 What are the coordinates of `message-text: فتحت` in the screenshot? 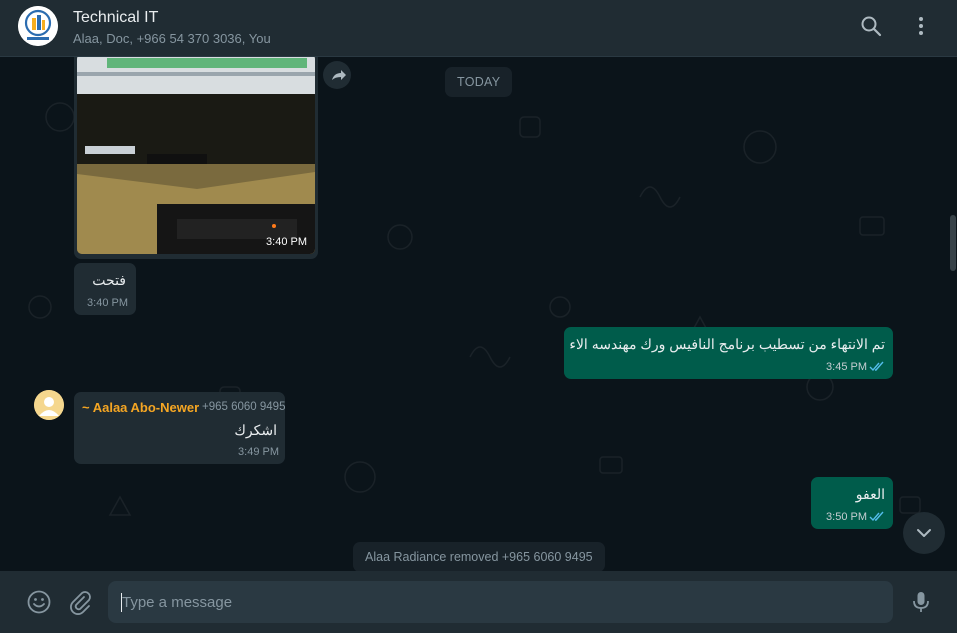 It's located at (109, 280).